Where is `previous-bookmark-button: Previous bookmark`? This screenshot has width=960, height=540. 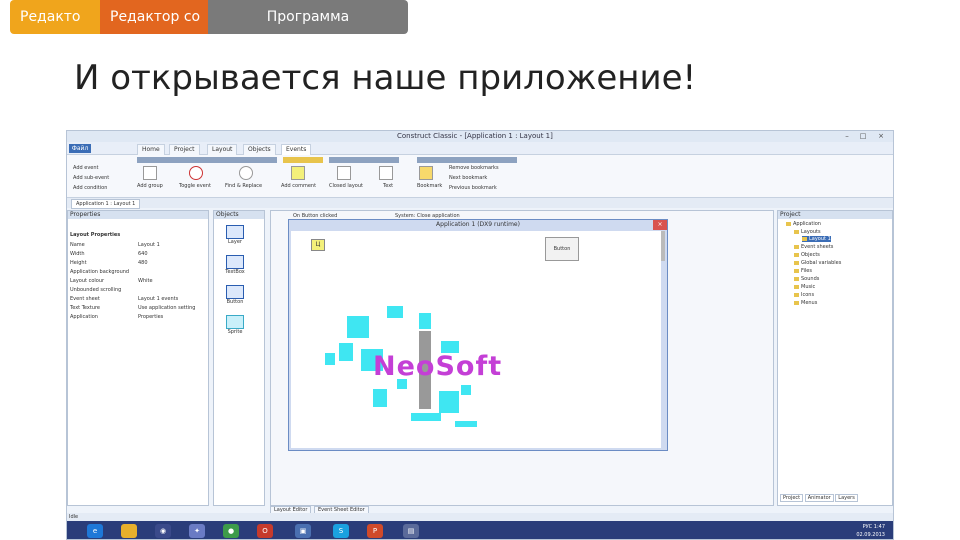
previous-bookmark-button: Previous bookmark is located at coordinates (473, 188).